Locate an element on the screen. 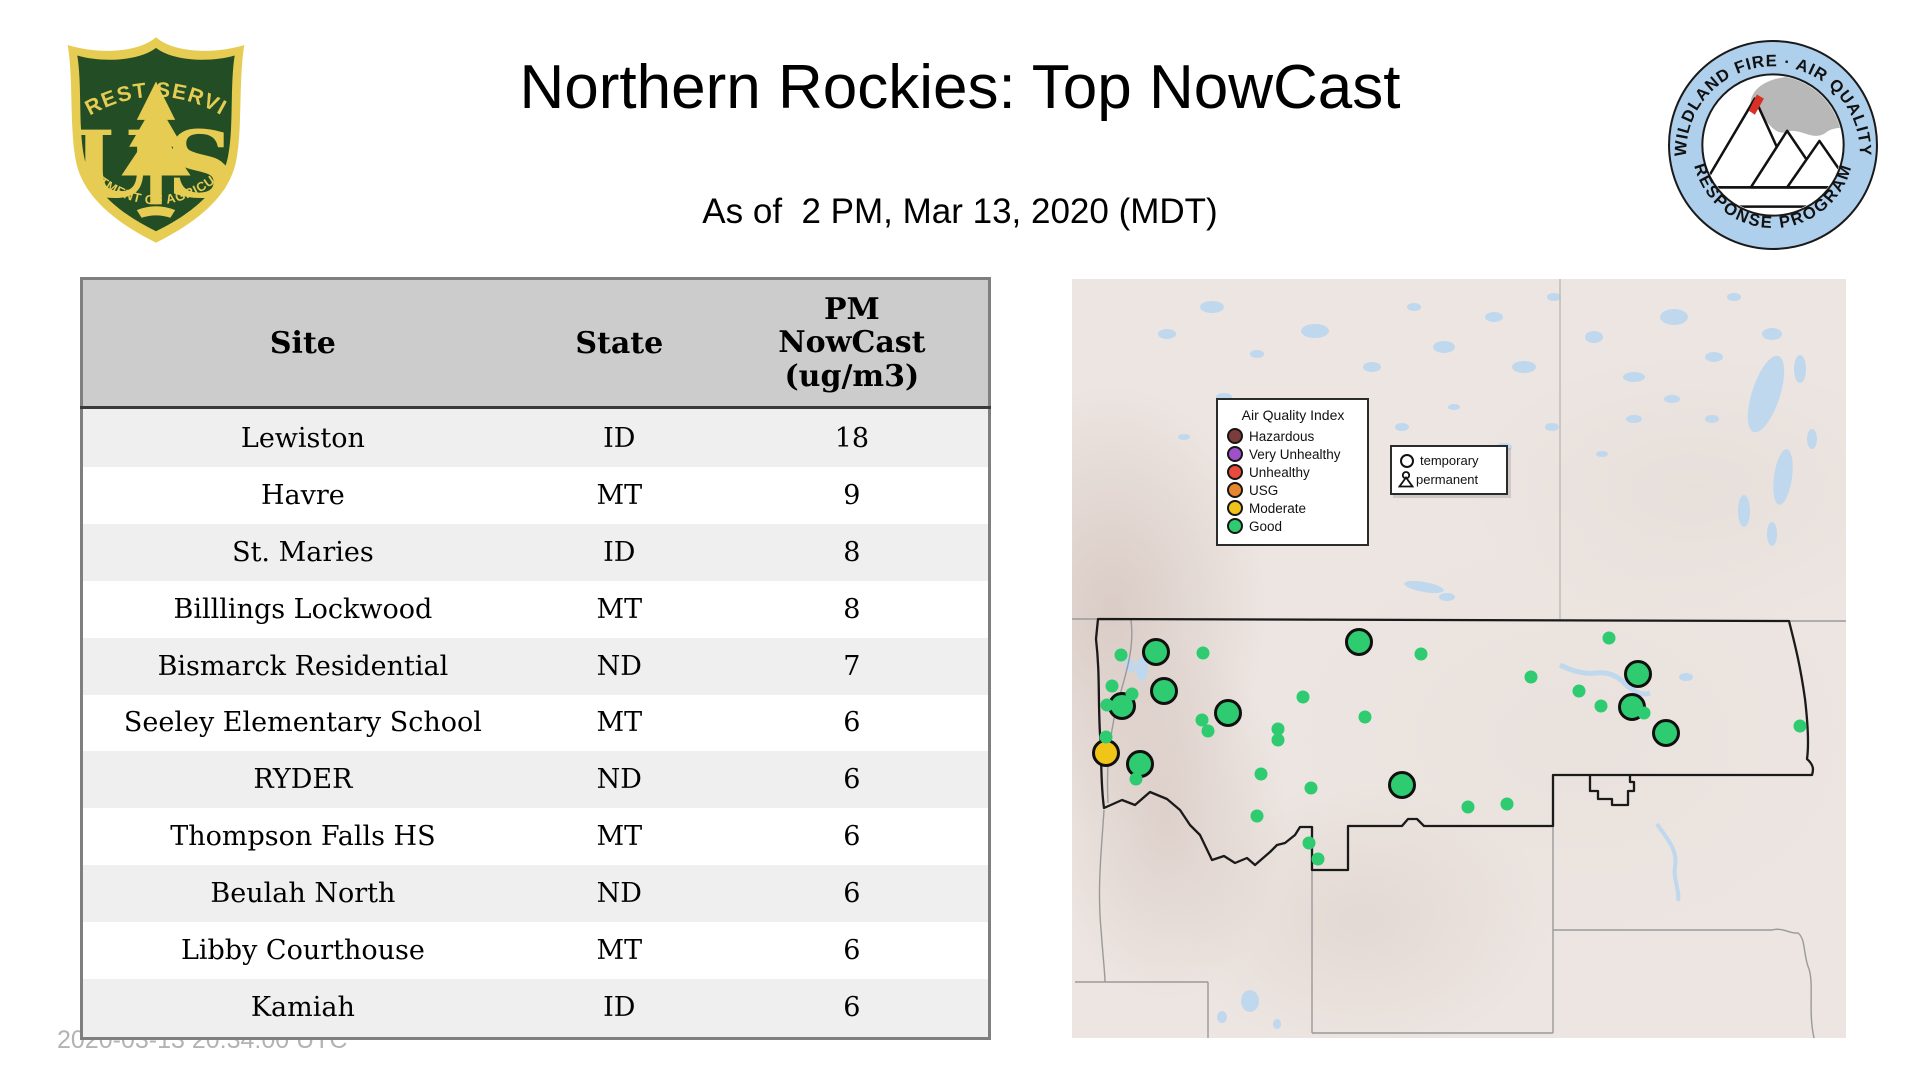 The image size is (1920, 1080). aqi-legend-item: Moderate is located at coordinates (1293, 508).